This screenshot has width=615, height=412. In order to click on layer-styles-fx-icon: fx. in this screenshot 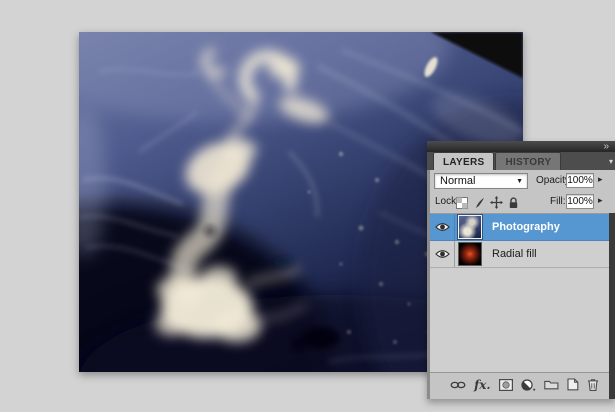, I will do `click(482, 385)`.